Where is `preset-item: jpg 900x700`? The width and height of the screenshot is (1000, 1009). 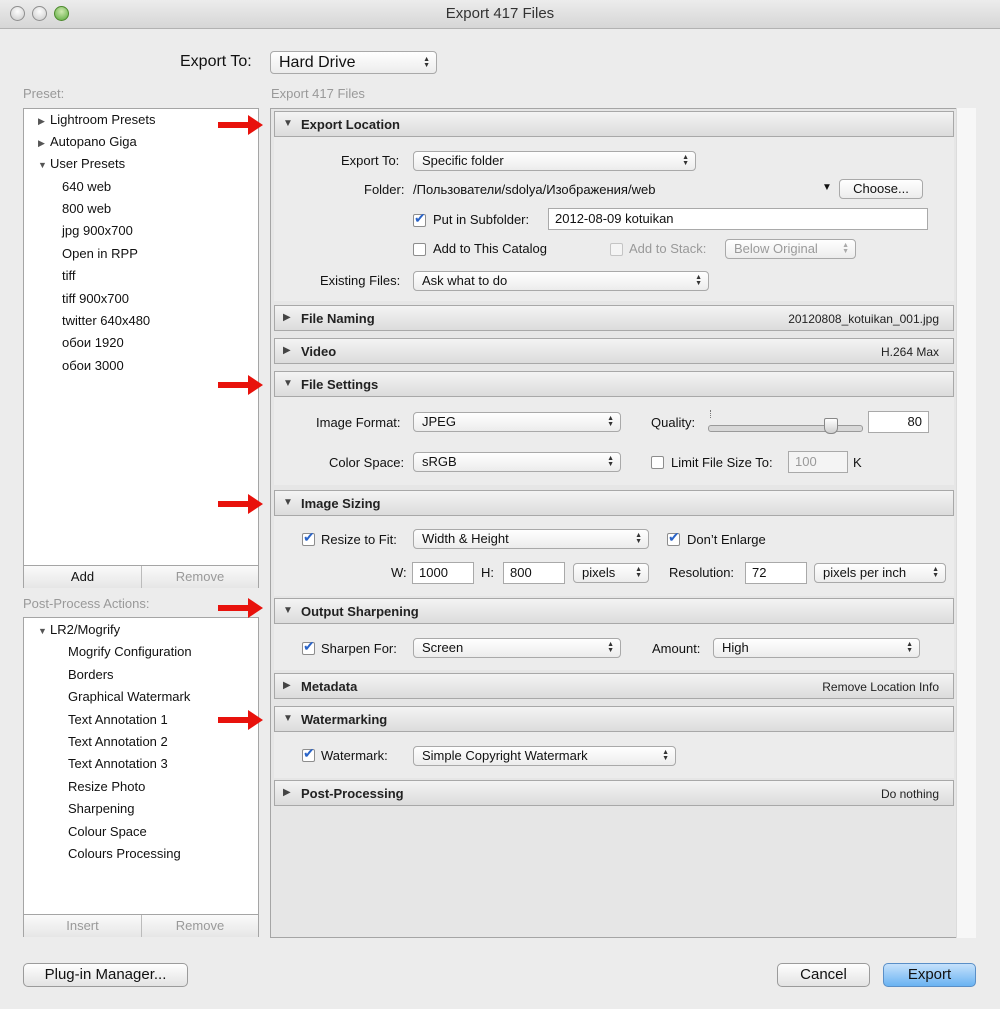
preset-item: jpg 900x700 is located at coordinates (97, 230).